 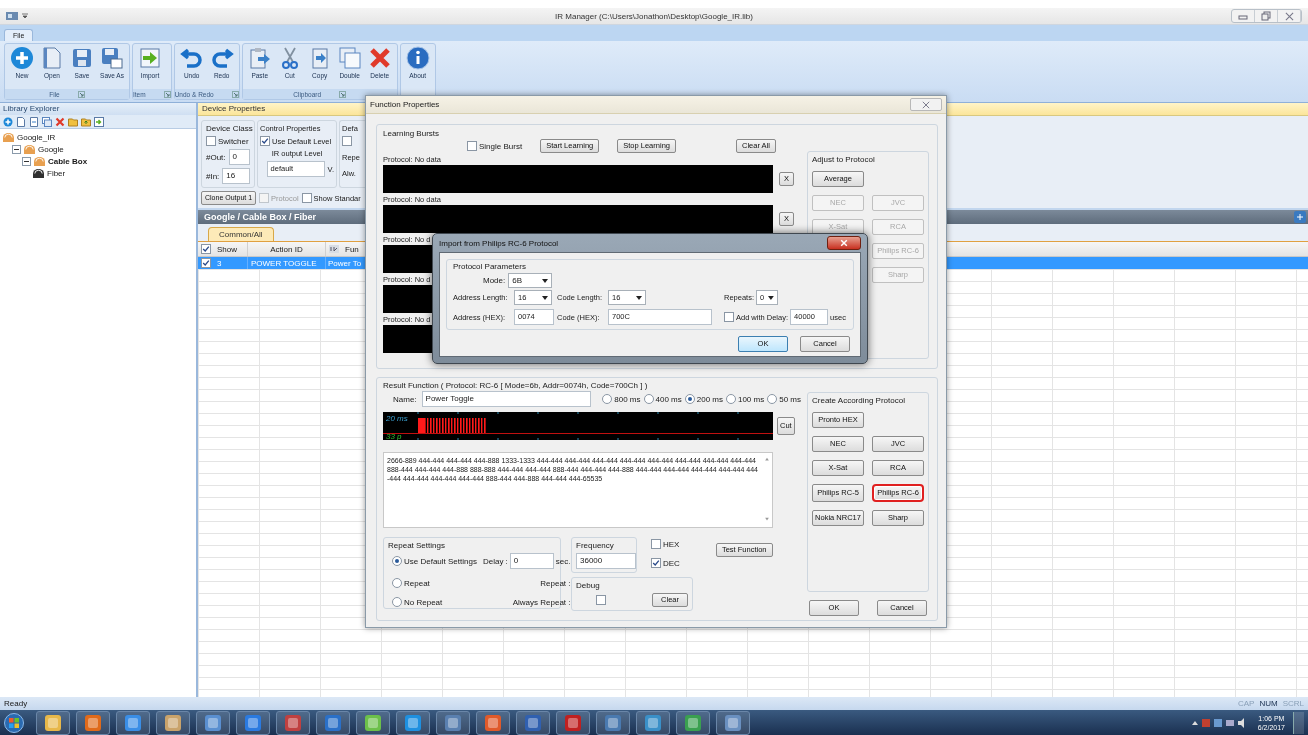 What do you see at coordinates (233, 141) in the screenshot?
I see `checkbox-label: Switcher` at bounding box center [233, 141].